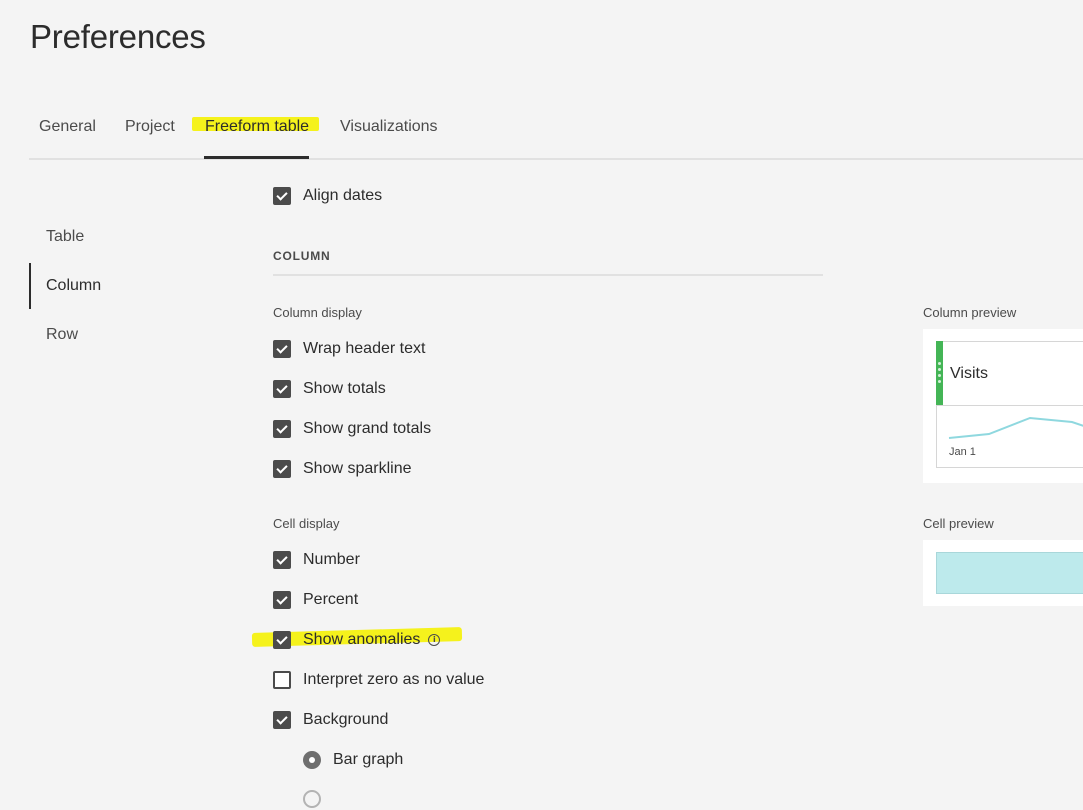  What do you see at coordinates (282, 640) in the screenshot?
I see `show-anomalies-checkbox` at bounding box center [282, 640].